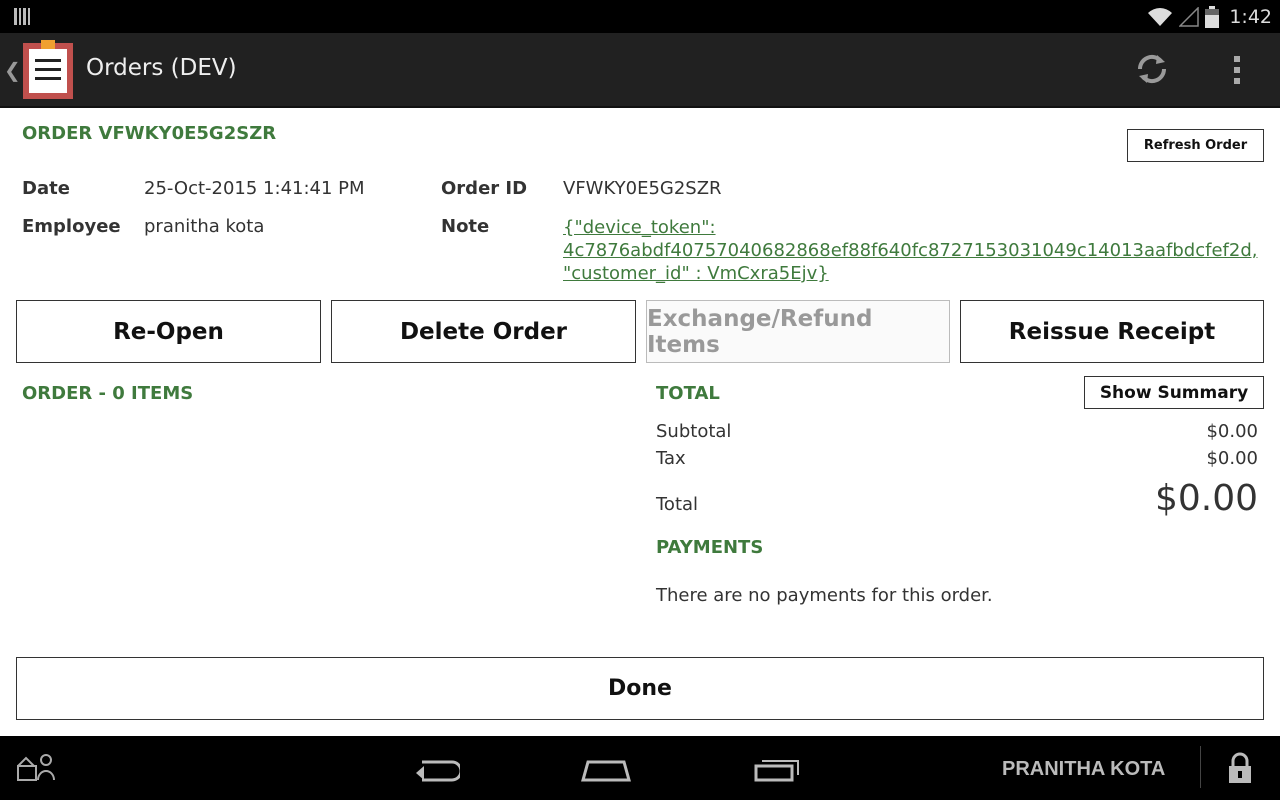  Describe the element at coordinates (606, 770) in the screenshot. I see `home-icon` at that location.